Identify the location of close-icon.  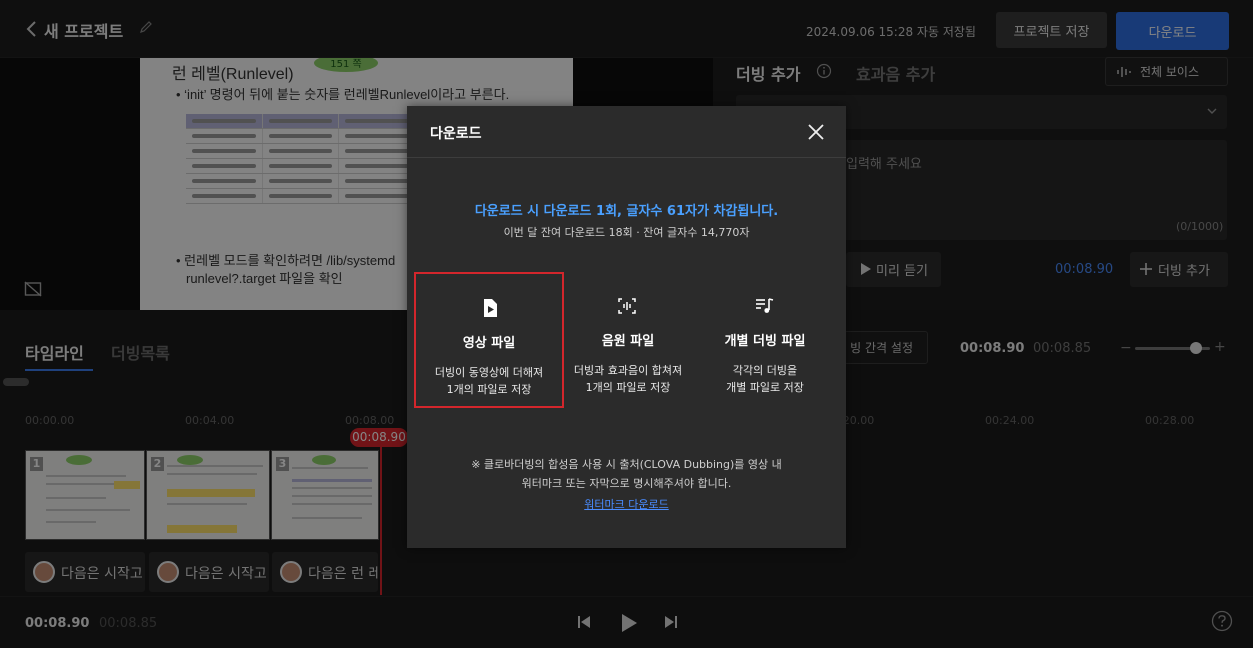
(816, 132).